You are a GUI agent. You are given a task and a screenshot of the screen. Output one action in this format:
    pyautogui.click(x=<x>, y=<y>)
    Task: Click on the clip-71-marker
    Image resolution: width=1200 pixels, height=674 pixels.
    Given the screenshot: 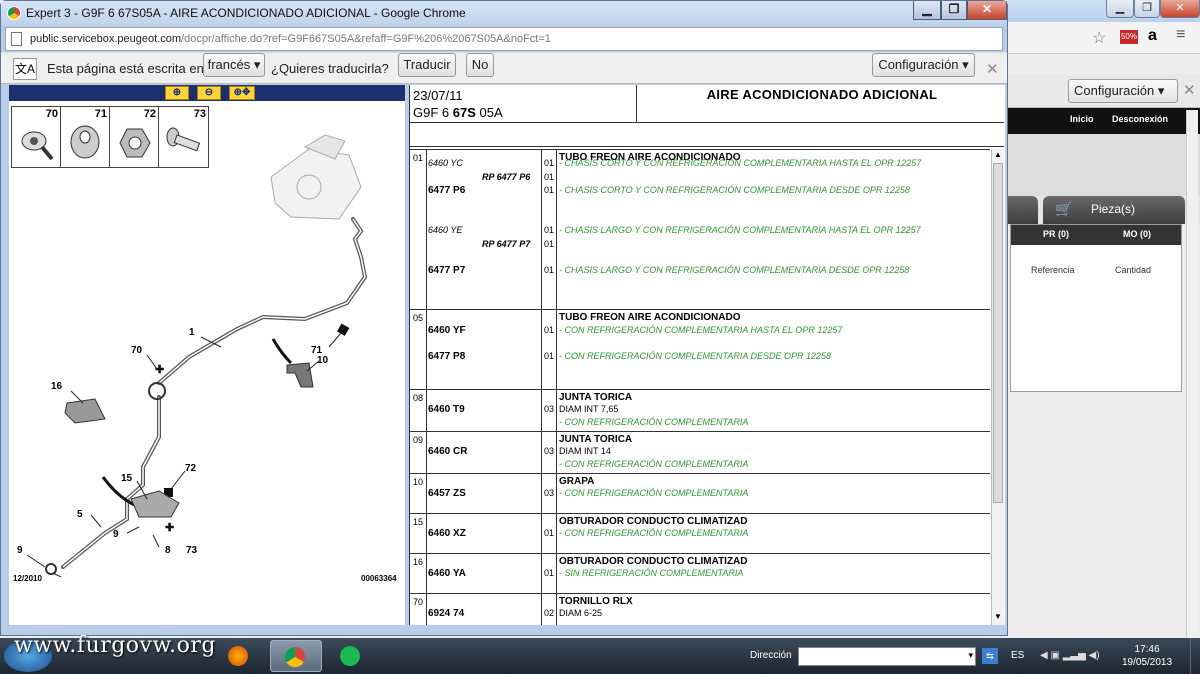 What is the action you would take?
    pyautogui.click(x=343, y=329)
    